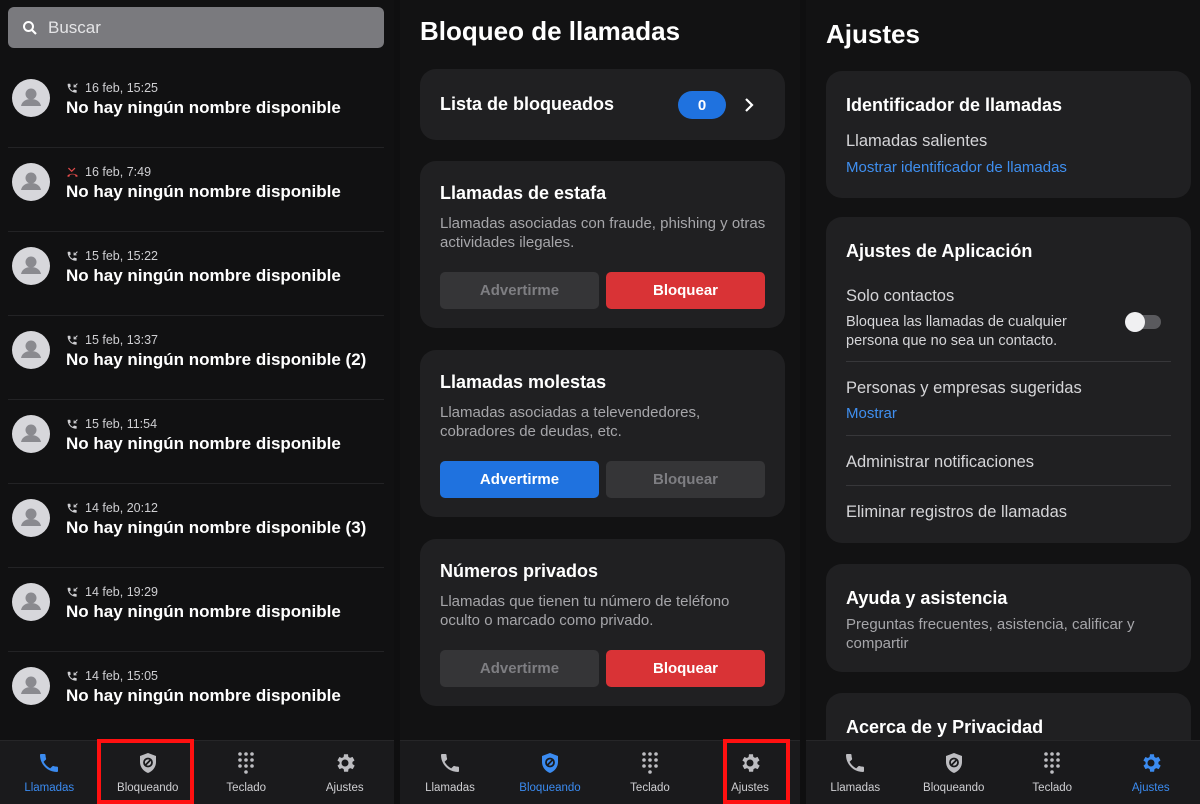 The width and height of the screenshot is (1200, 804). Describe the element at coordinates (927, 598) in the screenshot. I see `section-title: Ayuda y asistencia` at that location.